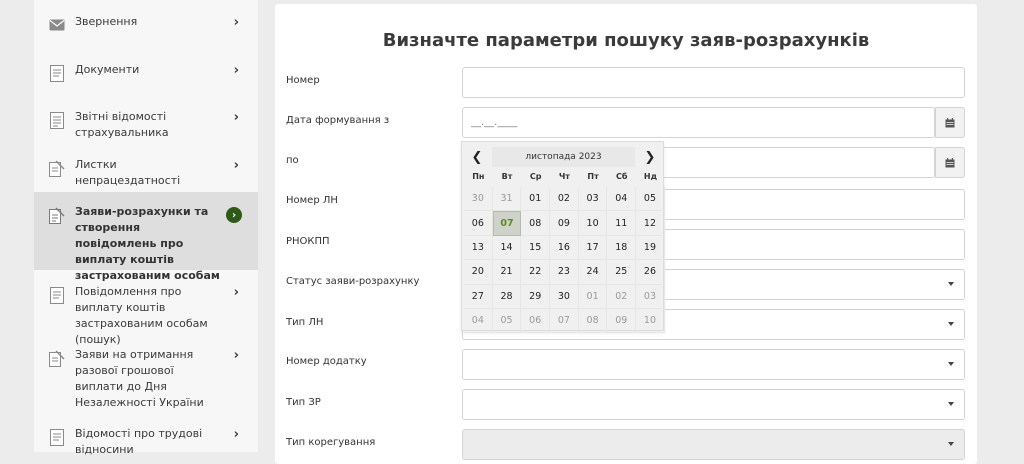 This screenshot has width=1024, height=464. I want to click on sidebar-item-label: Звернення, so click(106, 21).